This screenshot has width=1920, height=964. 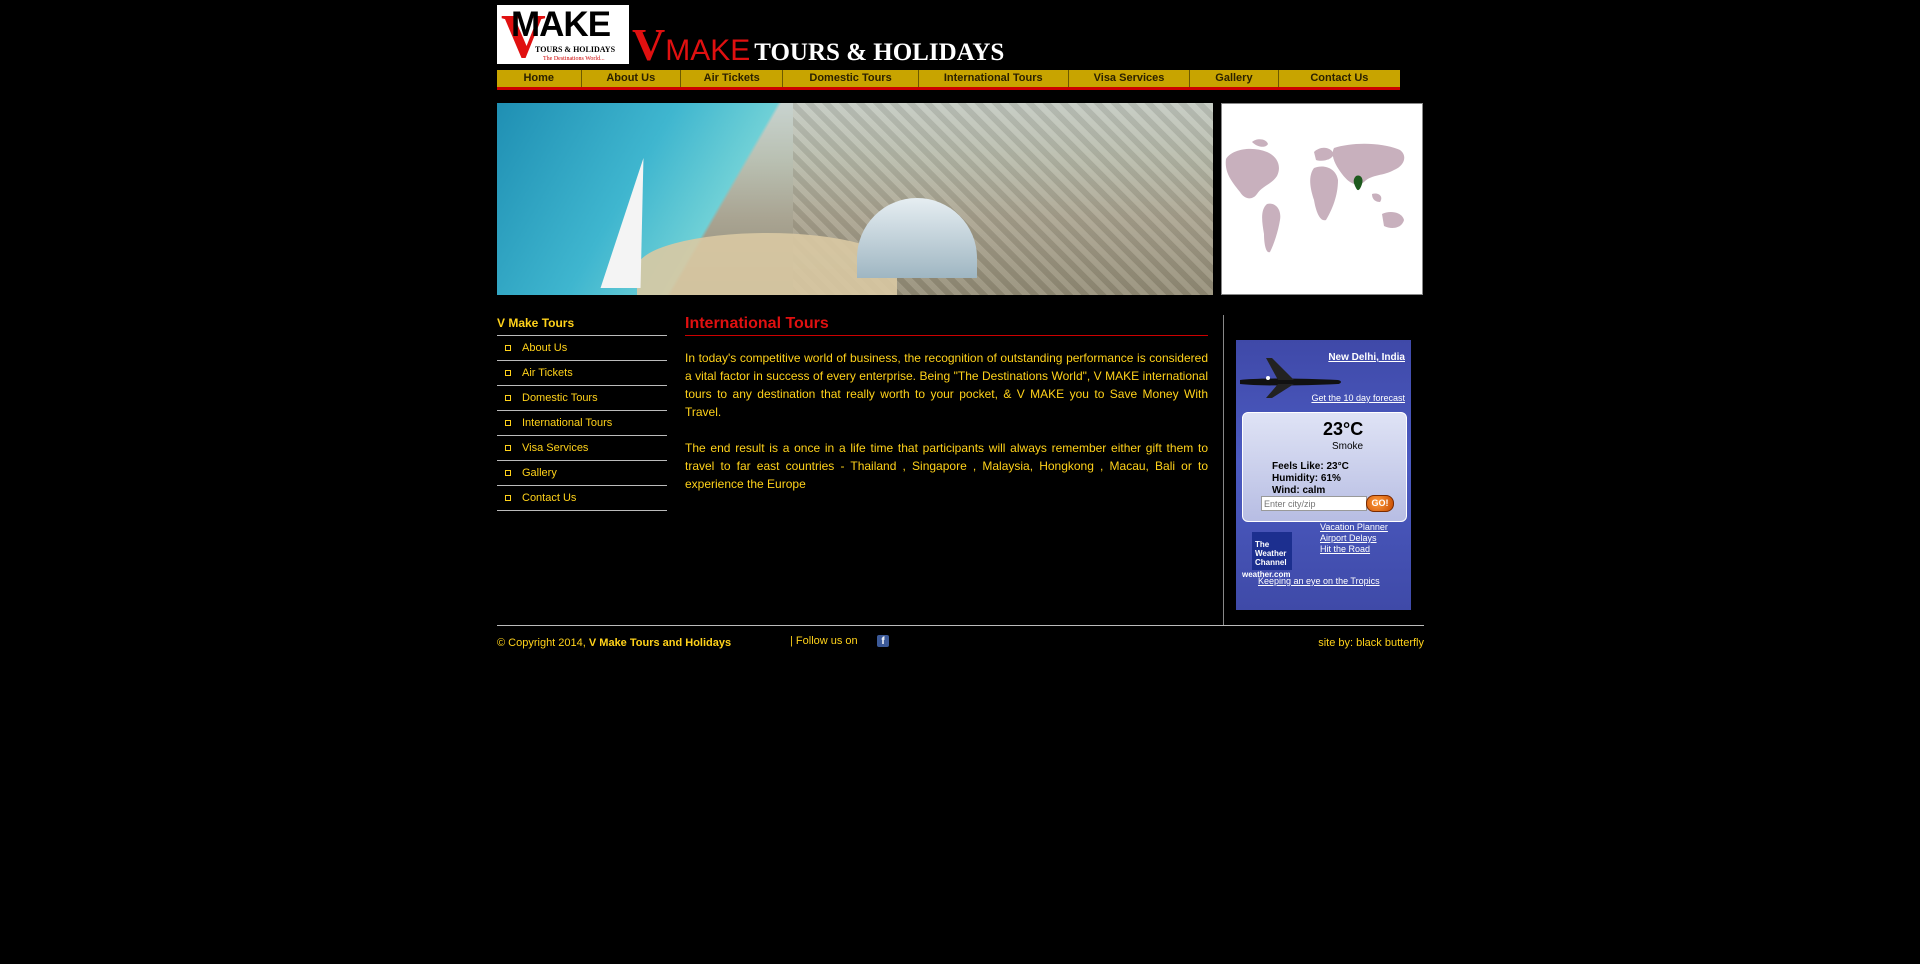 I want to click on nav-domestic-tours: Domestic Tours, so click(x=851, y=78).